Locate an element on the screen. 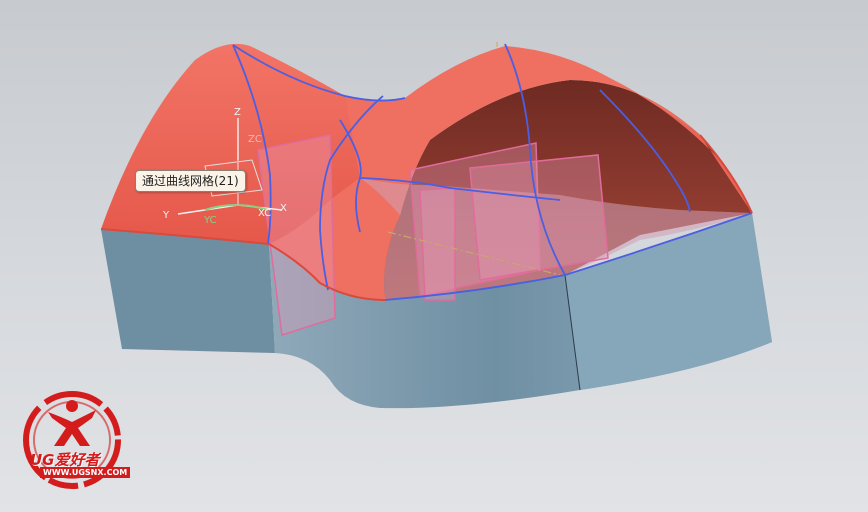 The width and height of the screenshot is (868, 512). feature-tooltip: 通过曲线网格(21) is located at coordinates (190, 181).